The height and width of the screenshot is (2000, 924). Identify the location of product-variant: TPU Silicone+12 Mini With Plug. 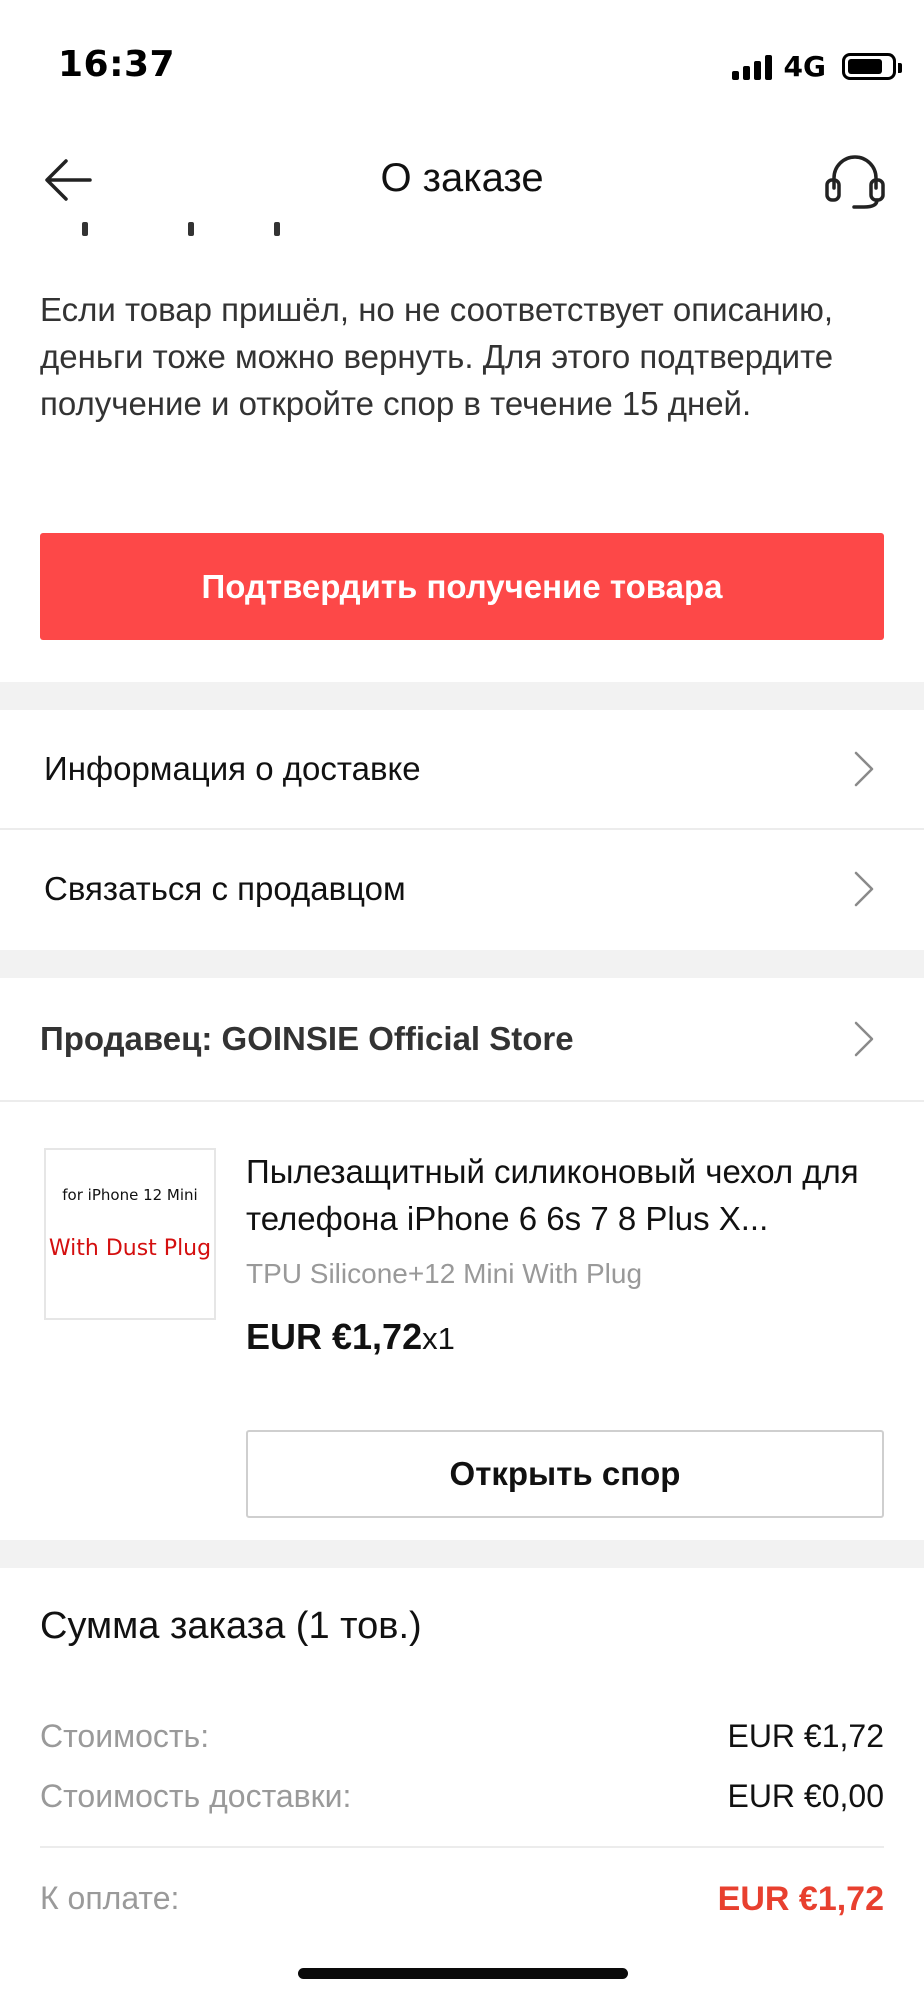
(444, 1273).